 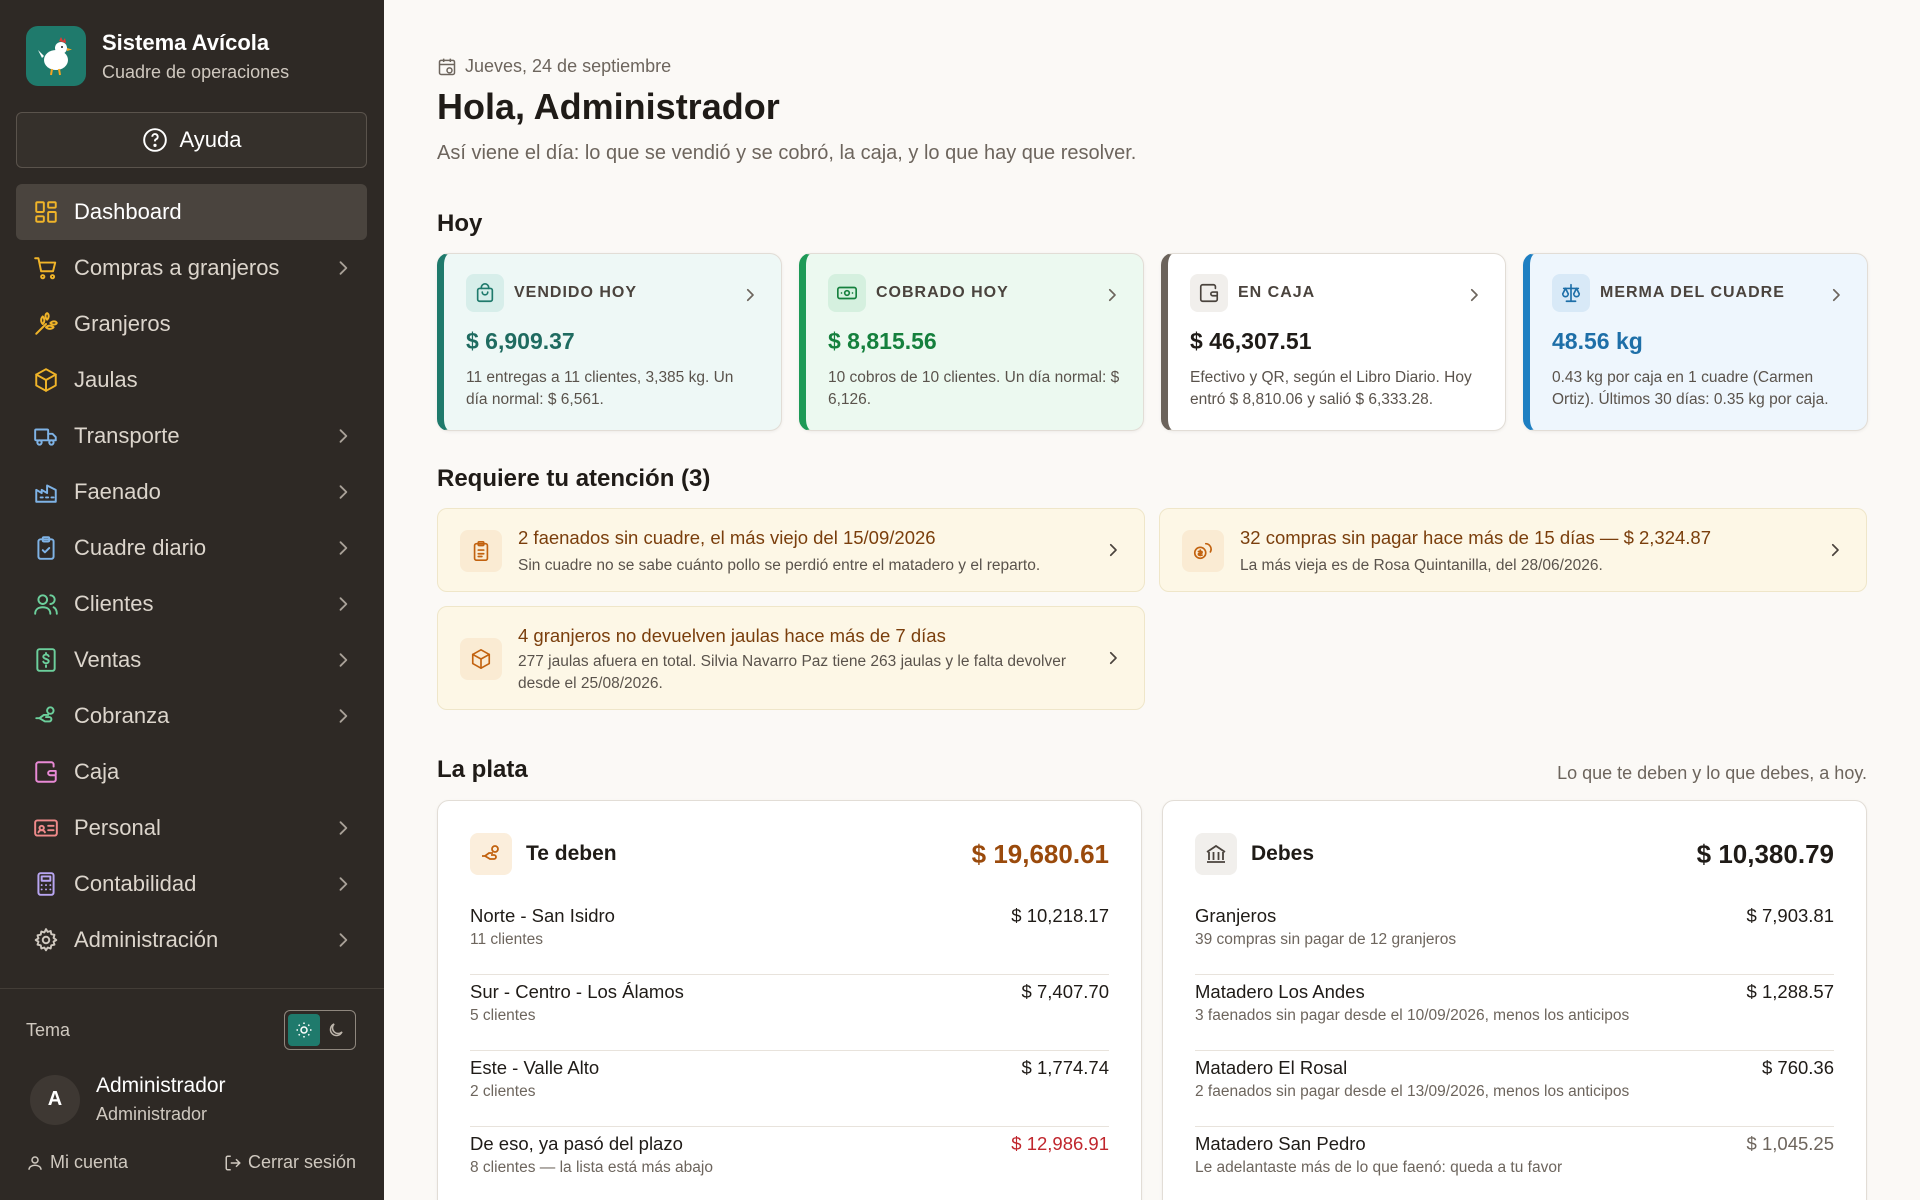 I want to click on light-theme-button, so click(x=304, y=1030).